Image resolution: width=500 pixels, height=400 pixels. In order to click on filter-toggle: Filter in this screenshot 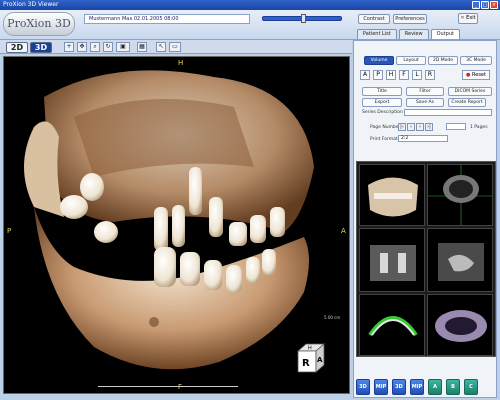, I will do `click(425, 91)`.